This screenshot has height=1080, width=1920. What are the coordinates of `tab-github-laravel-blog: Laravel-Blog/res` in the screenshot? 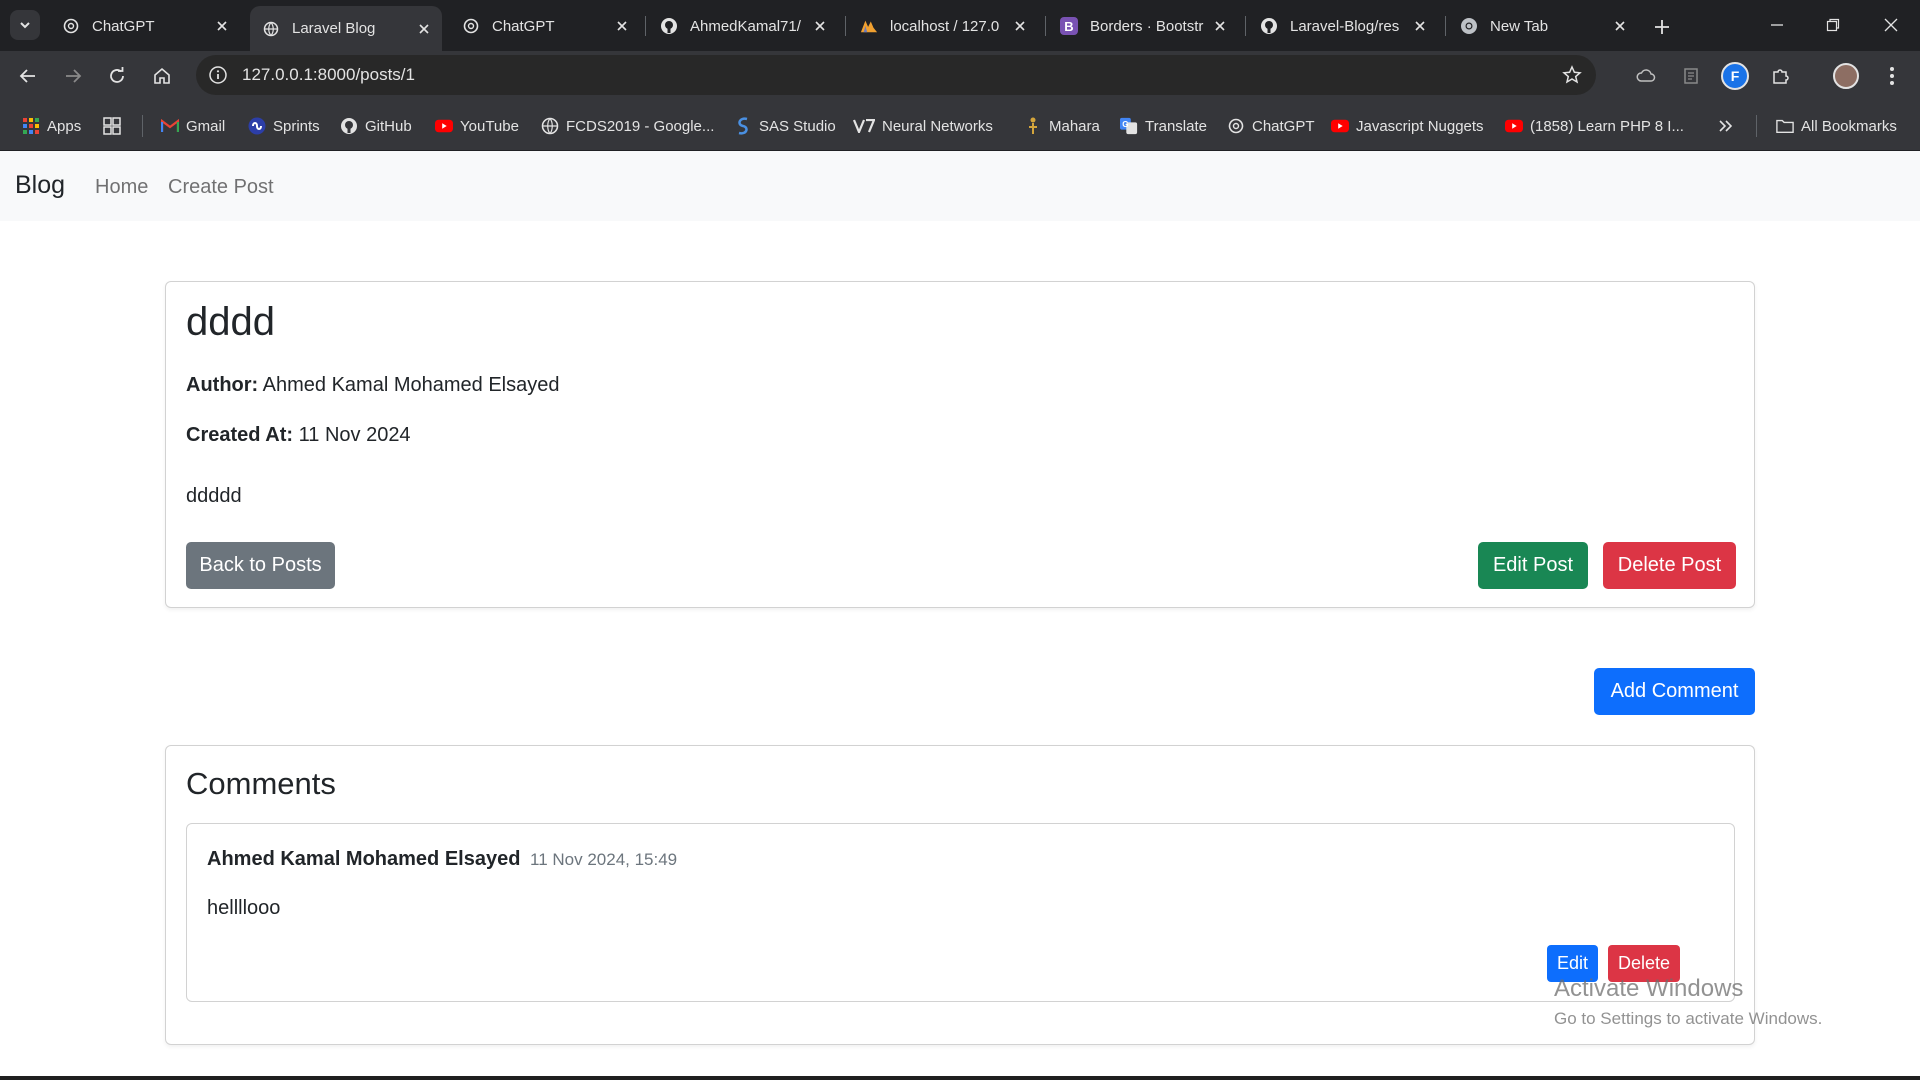 It's located at (1343, 26).